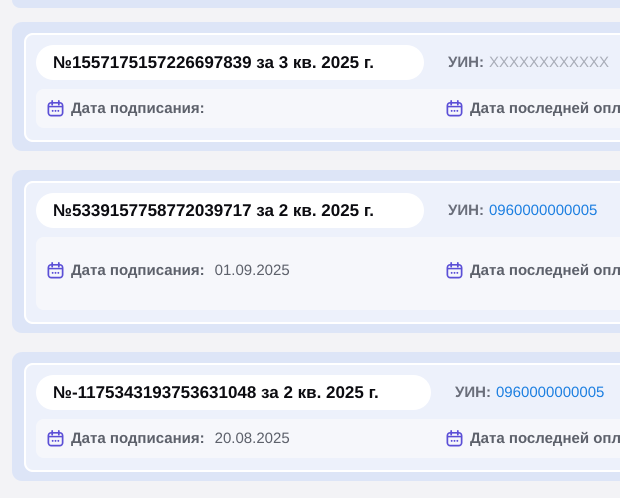 This screenshot has width=620, height=498. I want to click on uin-masked-value: XXXXXXXXXXXX, so click(549, 62).